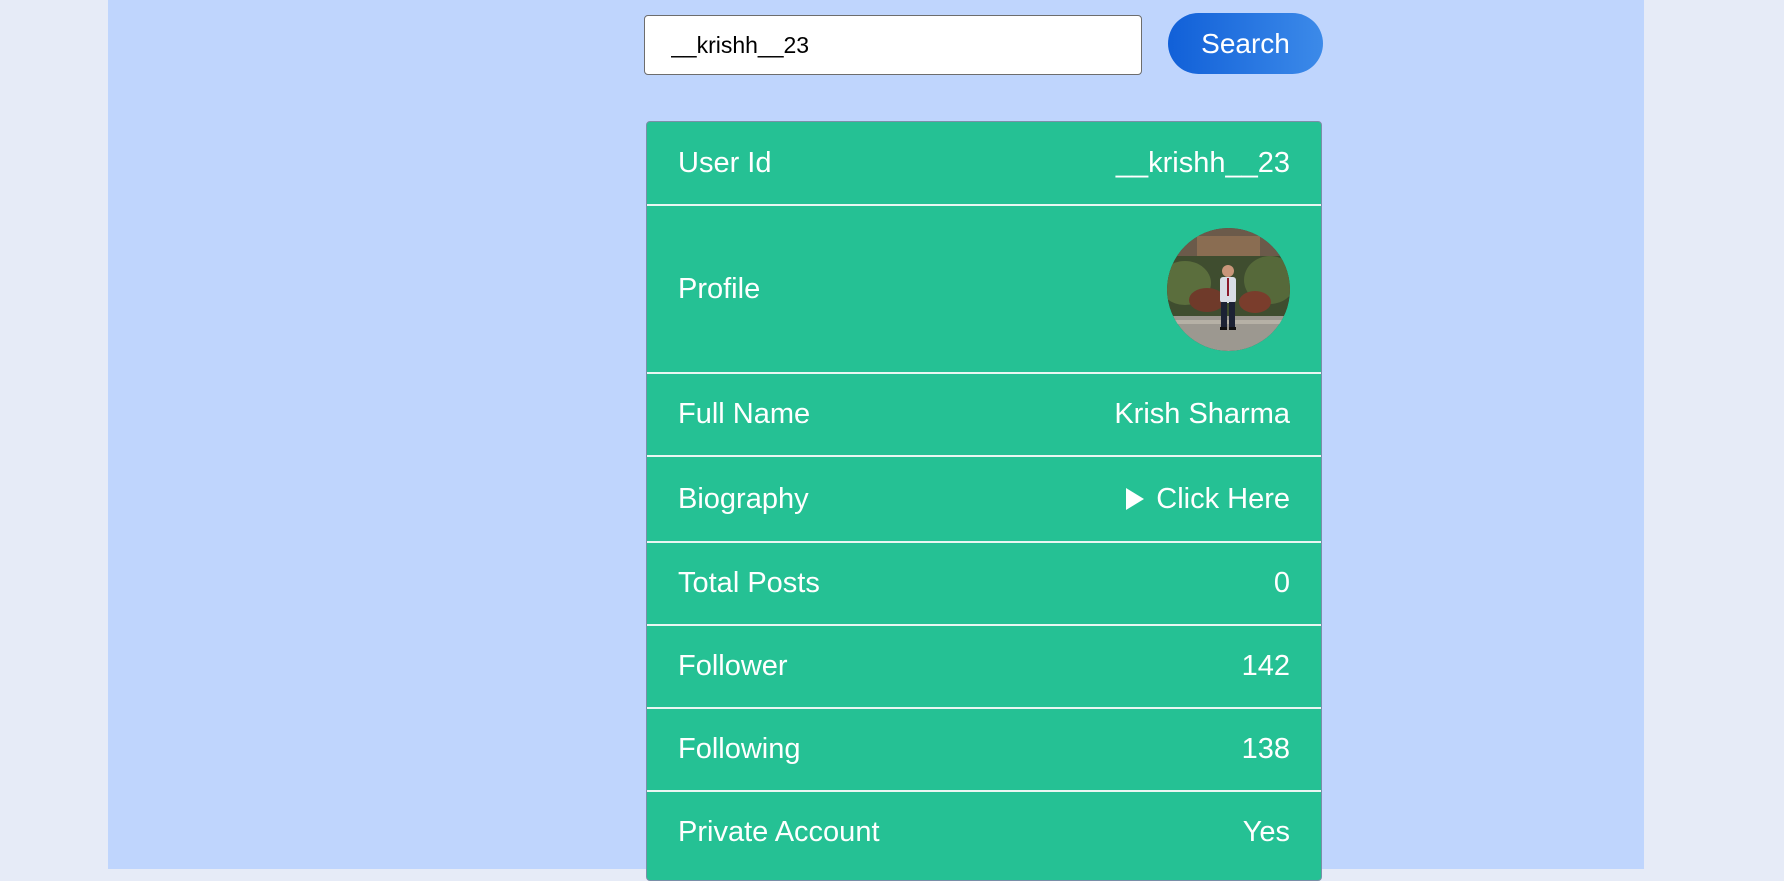 Image resolution: width=1784 pixels, height=881 pixels. I want to click on follower-value: 142, so click(1265, 666).